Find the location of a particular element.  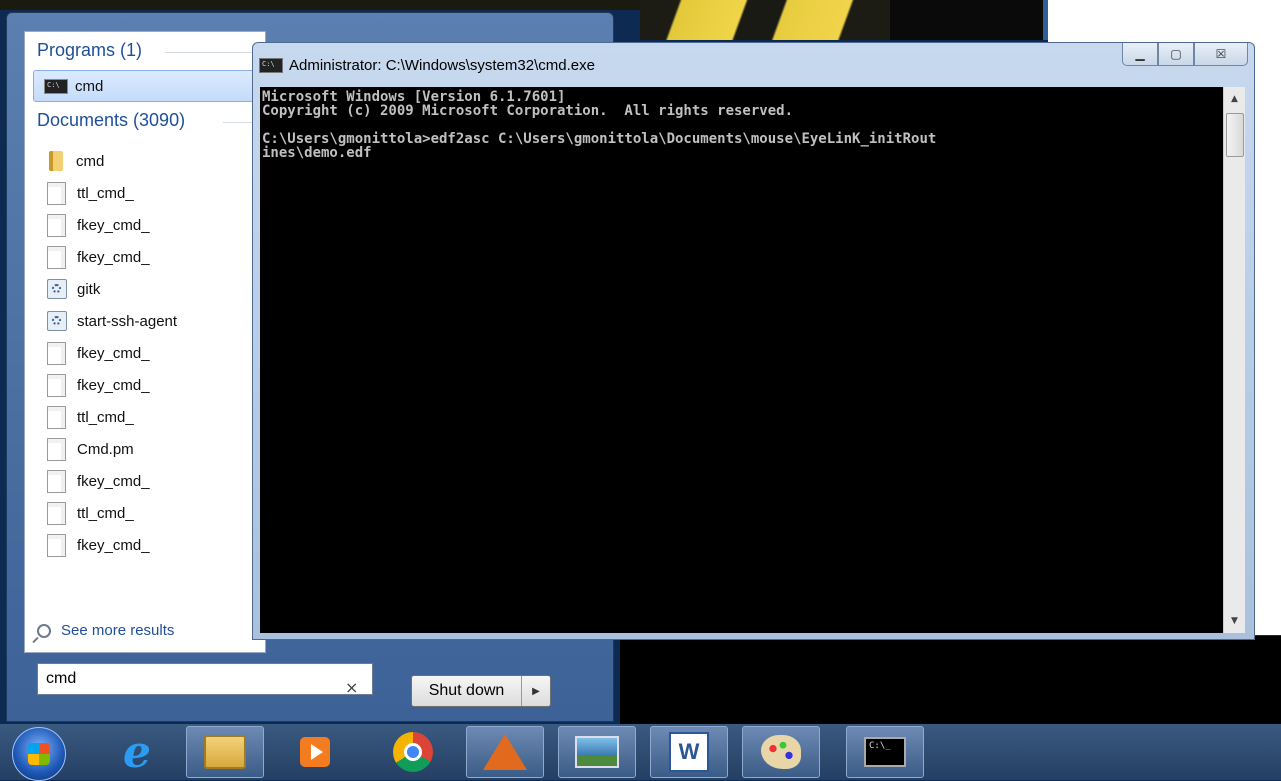

taskbar-chrome is located at coordinates (413, 752).